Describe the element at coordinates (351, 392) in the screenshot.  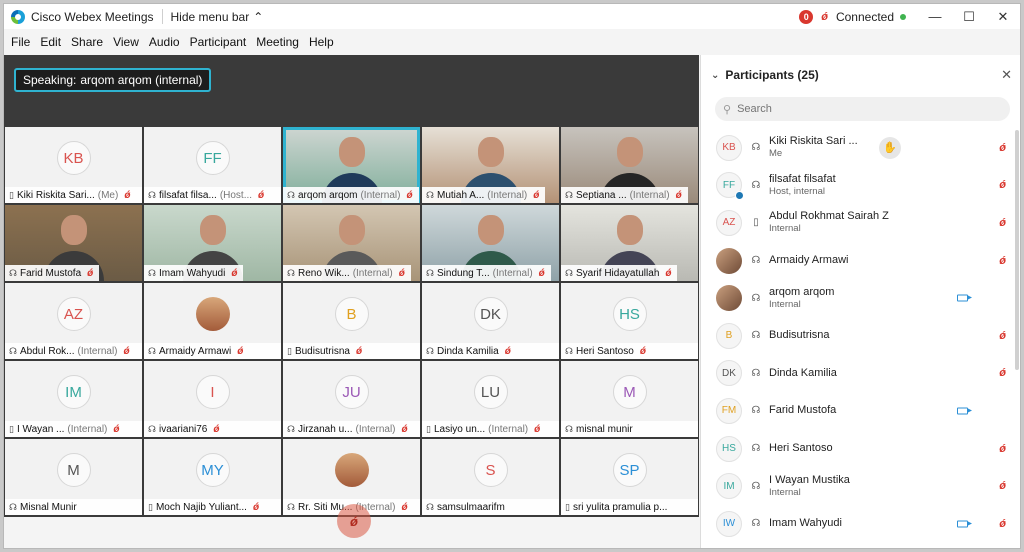
I see `tile-avatar: JU` at that location.